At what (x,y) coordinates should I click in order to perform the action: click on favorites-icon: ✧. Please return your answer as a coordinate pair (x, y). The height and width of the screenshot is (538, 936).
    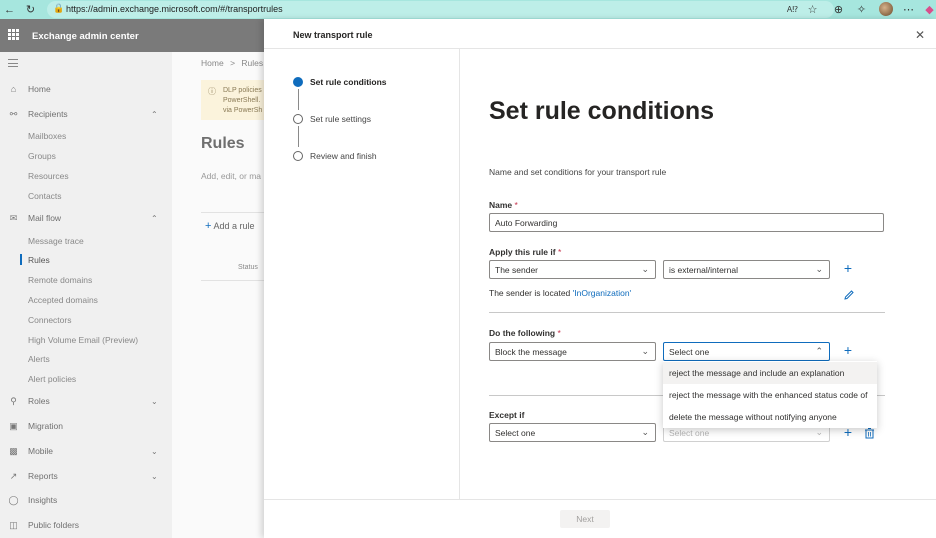
    Looking at the image, I should click on (861, 9).